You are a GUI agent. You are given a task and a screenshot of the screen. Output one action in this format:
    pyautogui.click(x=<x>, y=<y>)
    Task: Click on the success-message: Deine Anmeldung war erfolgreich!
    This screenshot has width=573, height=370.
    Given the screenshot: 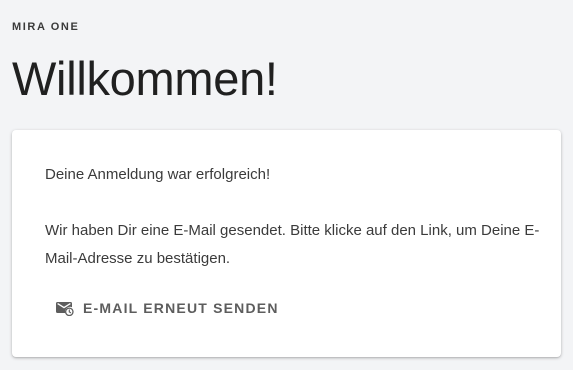 What is the action you would take?
    pyautogui.click(x=158, y=174)
    